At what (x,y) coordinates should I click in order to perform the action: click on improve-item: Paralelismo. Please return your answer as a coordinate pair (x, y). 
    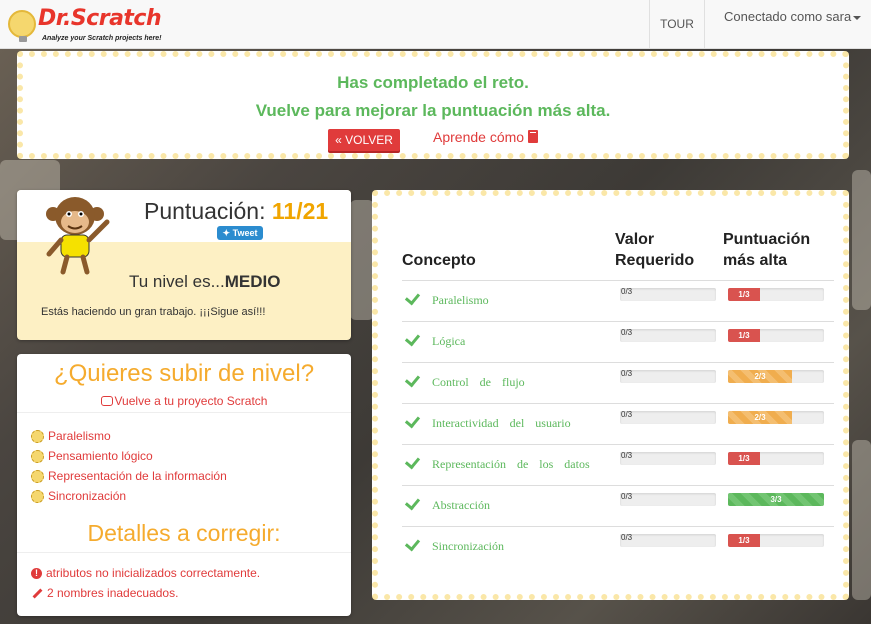
    Looking at the image, I should click on (129, 436).